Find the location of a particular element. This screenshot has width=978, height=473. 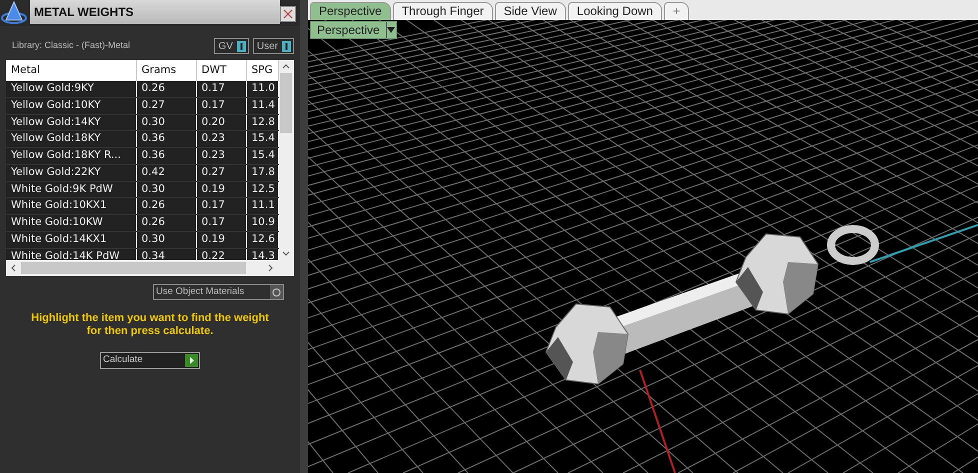

table-cell: White Gold:10KX1 is located at coordinates (71, 206).